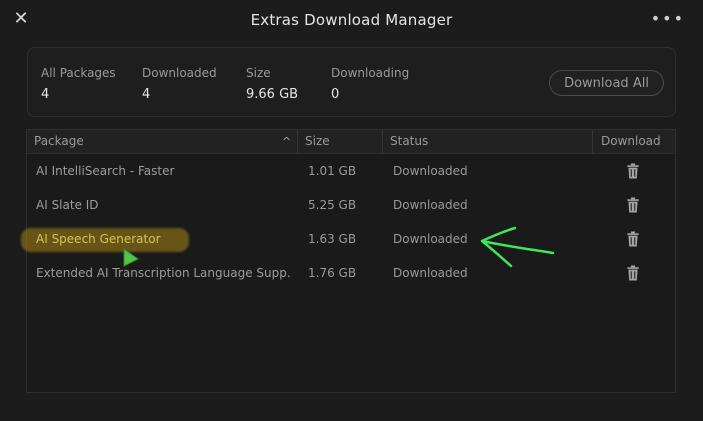 Image resolution: width=703 pixels, height=421 pixels. What do you see at coordinates (131, 257) in the screenshot?
I see `cursor-pointer-icon` at bounding box center [131, 257].